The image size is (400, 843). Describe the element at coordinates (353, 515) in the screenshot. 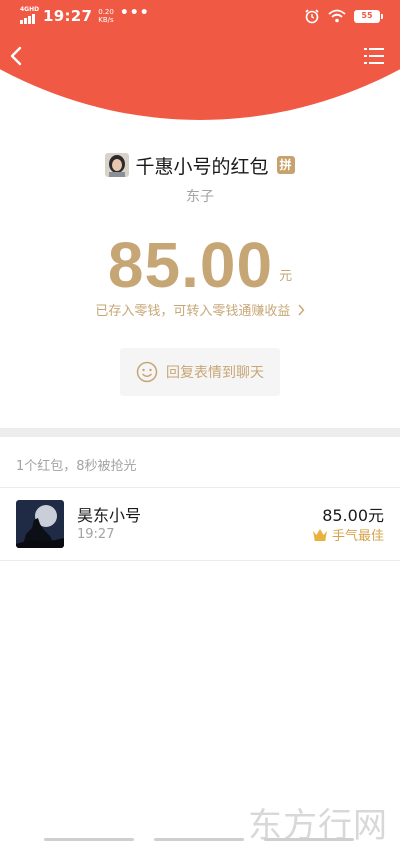

I see `receiver-amount: 85.00元` at that location.